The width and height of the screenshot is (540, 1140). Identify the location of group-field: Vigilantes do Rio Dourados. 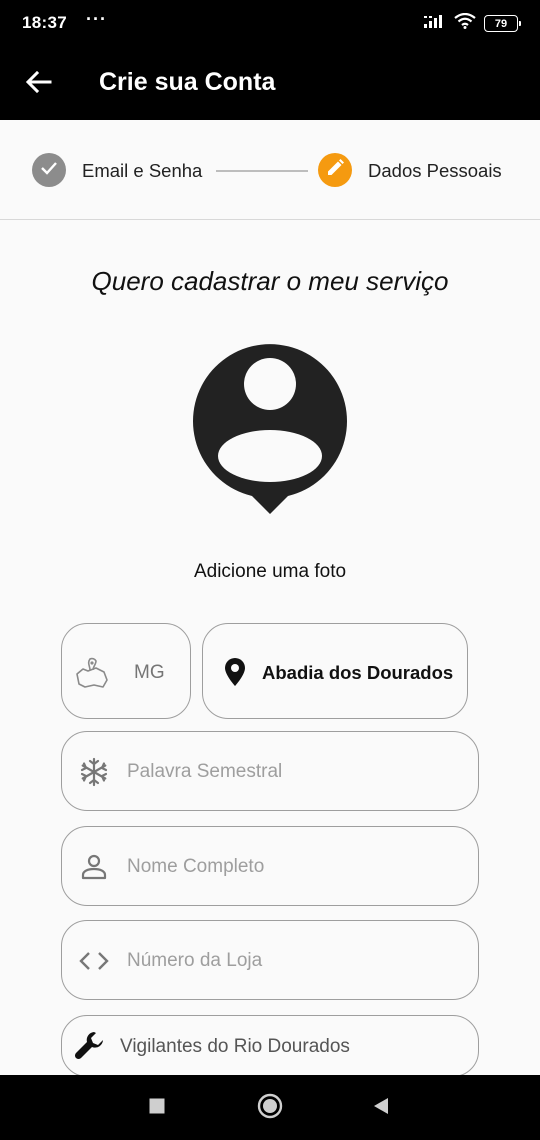
(270, 1046).